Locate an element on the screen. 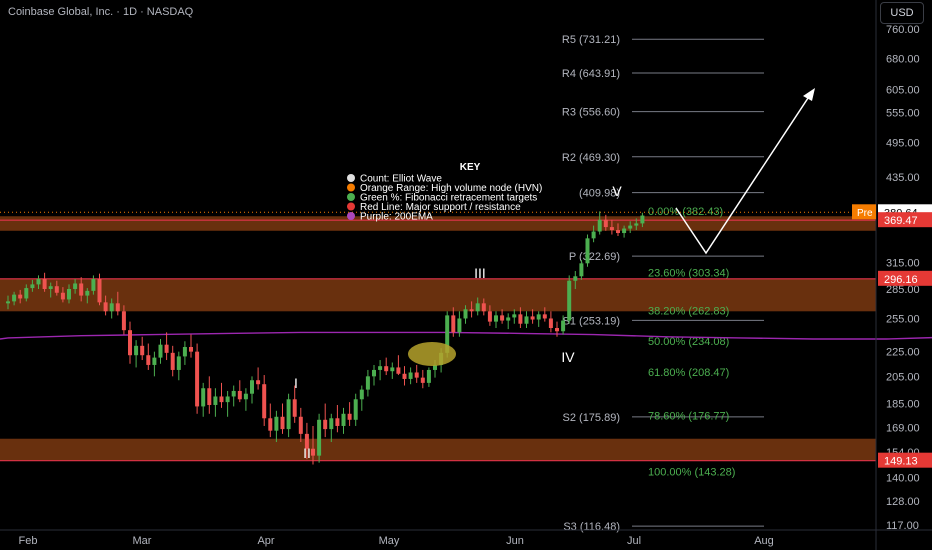  y-tick-label: 435.00 is located at coordinates (903, 178).